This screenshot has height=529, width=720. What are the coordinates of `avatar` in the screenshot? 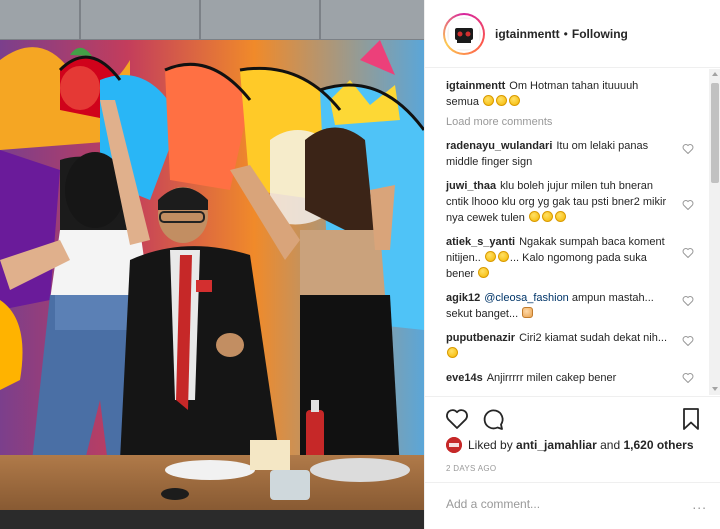 It's located at (464, 33).